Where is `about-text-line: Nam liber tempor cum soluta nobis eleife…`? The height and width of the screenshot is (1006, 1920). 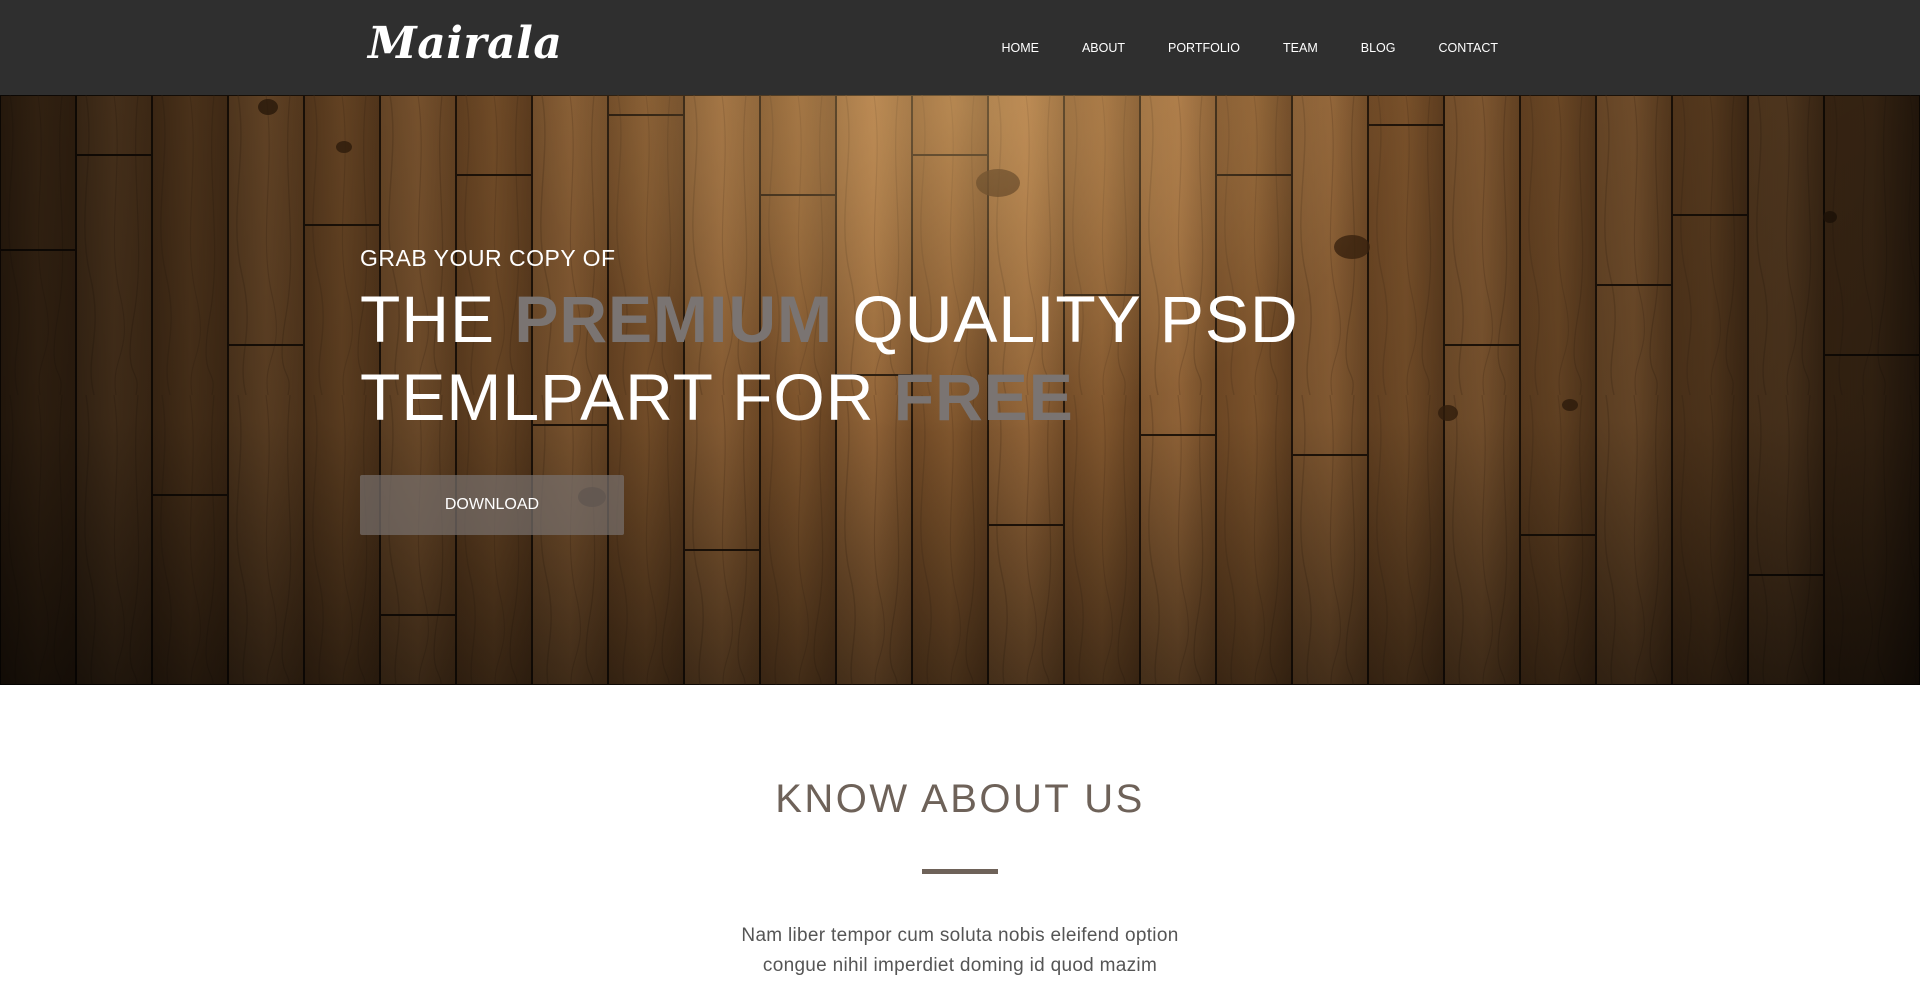
about-text-line: Nam liber tempor cum soluta nobis eleife… is located at coordinates (960, 935).